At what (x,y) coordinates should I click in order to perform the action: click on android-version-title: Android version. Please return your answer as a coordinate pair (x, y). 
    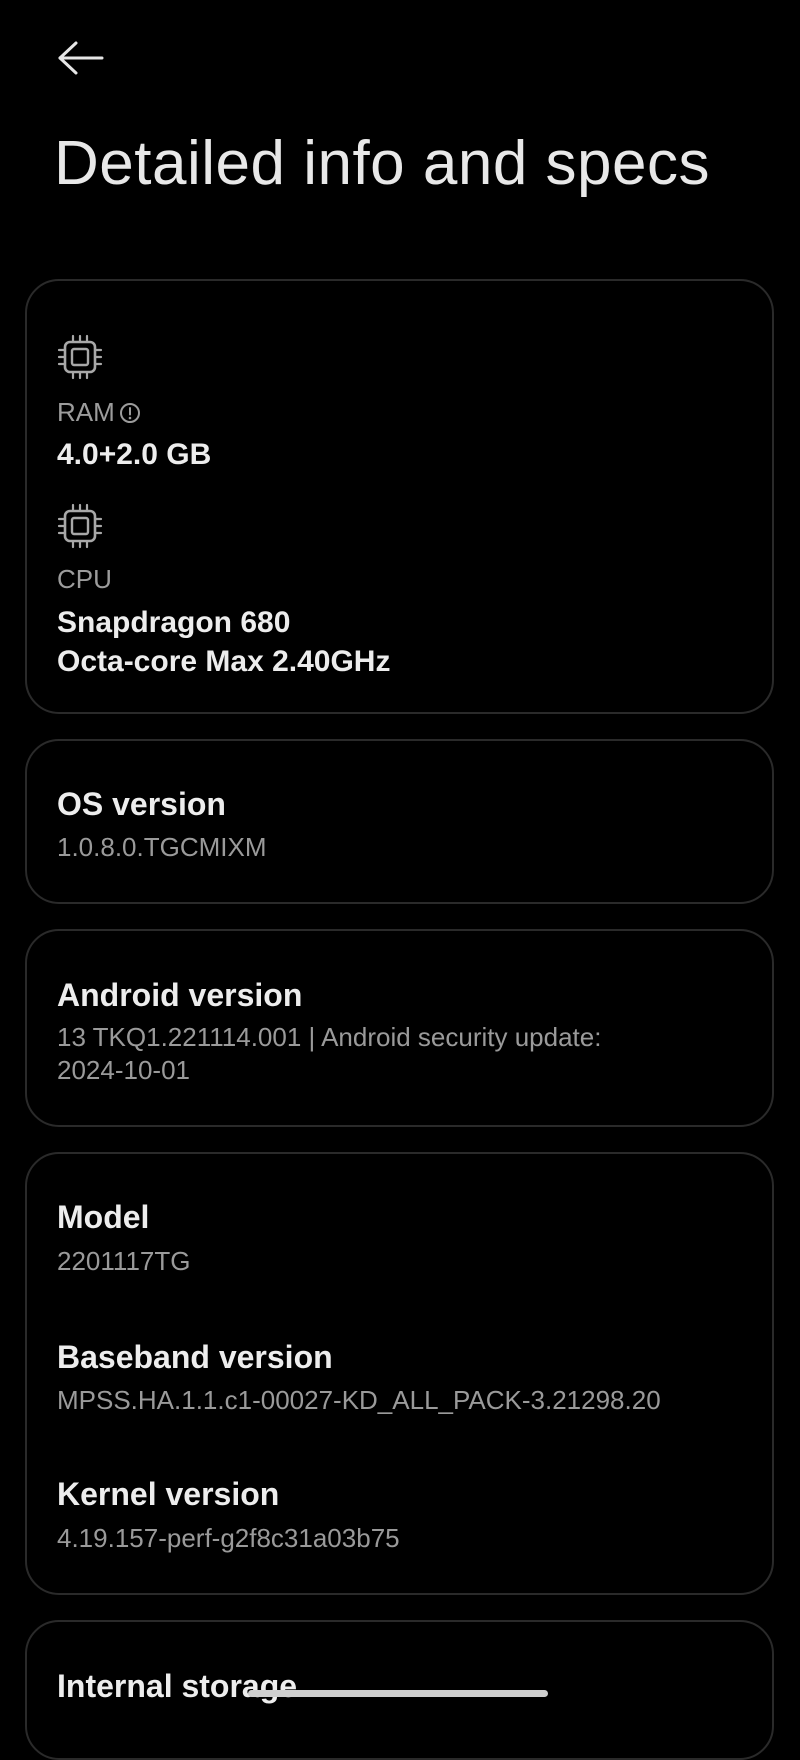
    Looking at the image, I should click on (180, 995).